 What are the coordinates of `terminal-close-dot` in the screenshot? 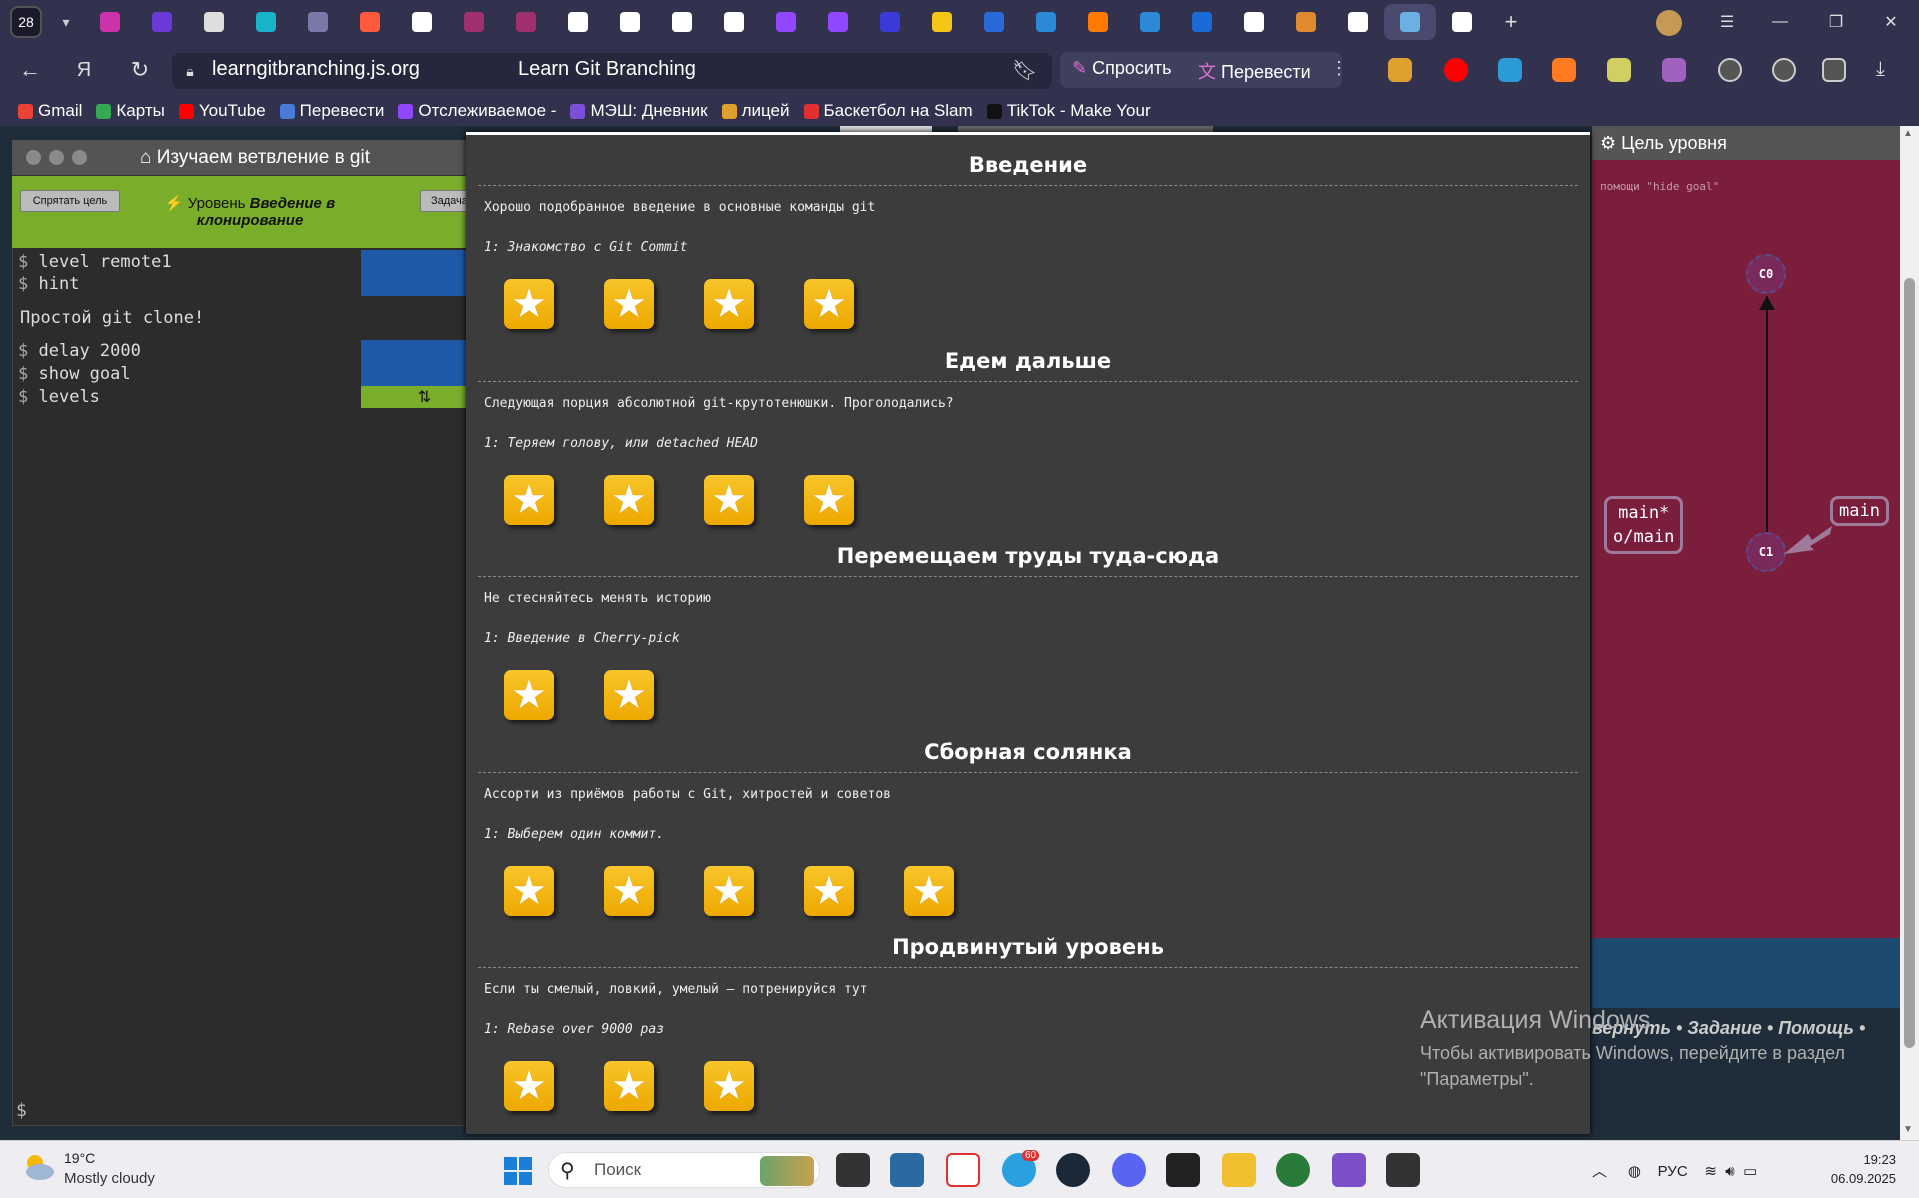 It's located at (33, 157).